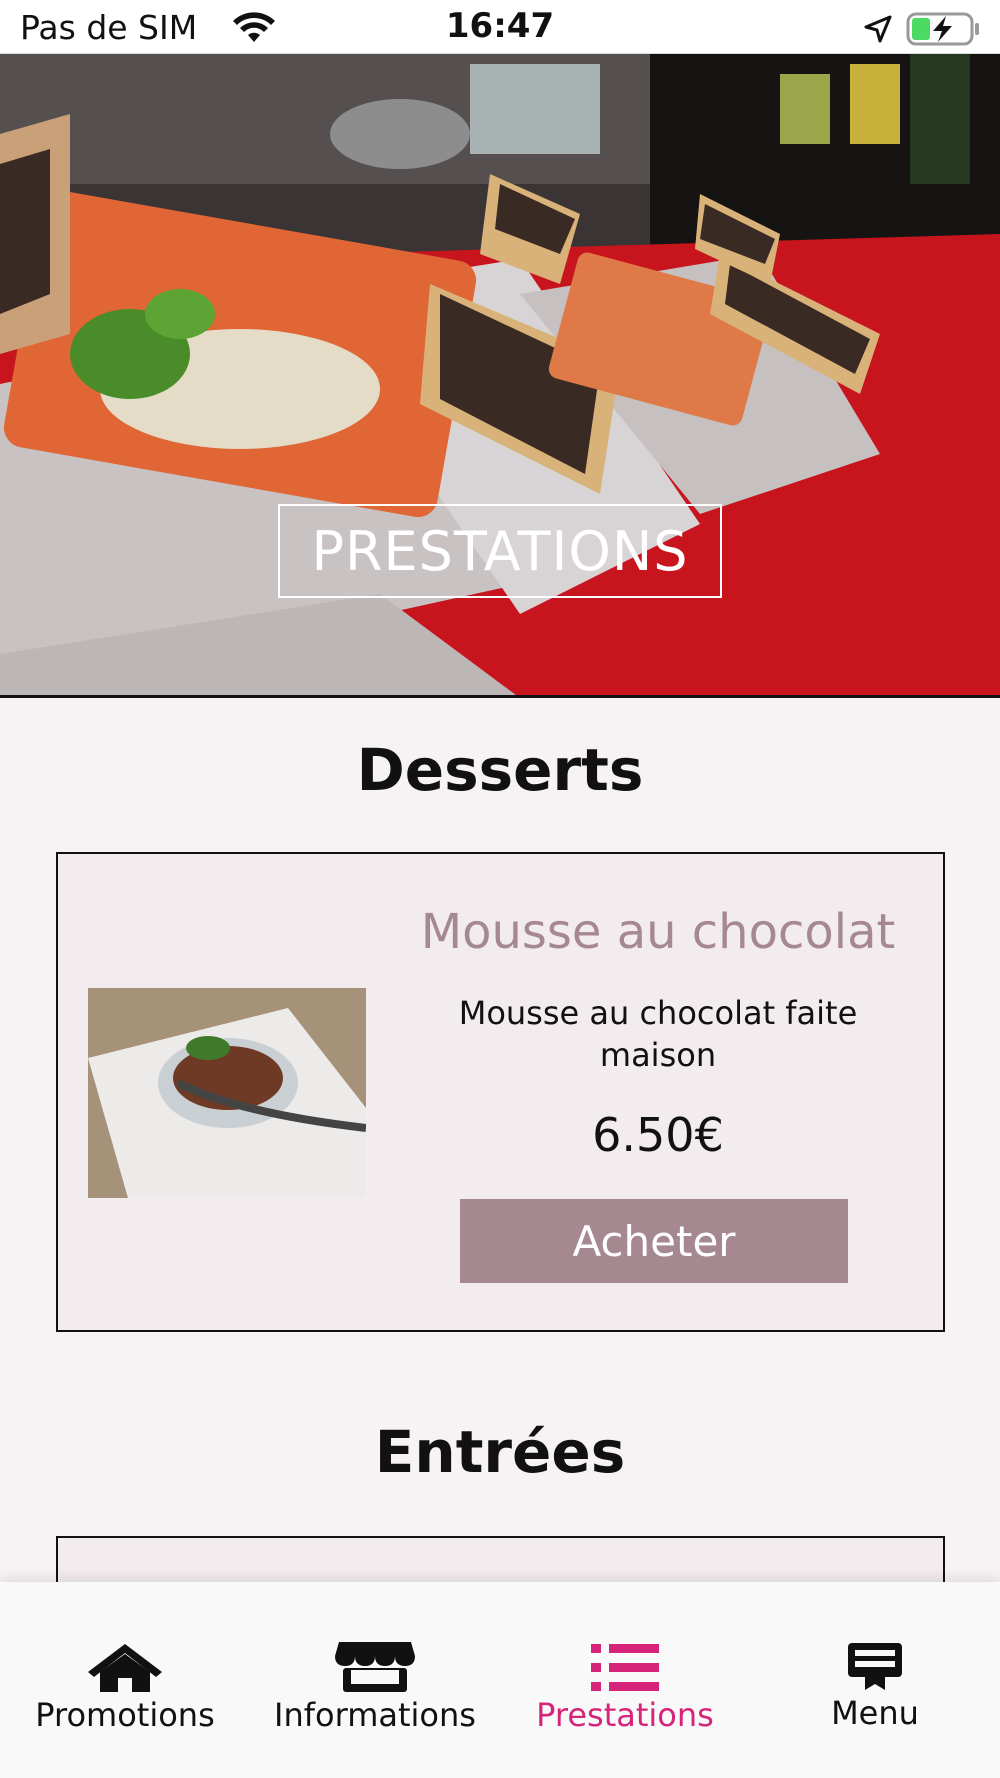 This screenshot has height=1778, width=1000. Describe the element at coordinates (878, 29) in the screenshot. I see `location-arrow-icon` at that location.